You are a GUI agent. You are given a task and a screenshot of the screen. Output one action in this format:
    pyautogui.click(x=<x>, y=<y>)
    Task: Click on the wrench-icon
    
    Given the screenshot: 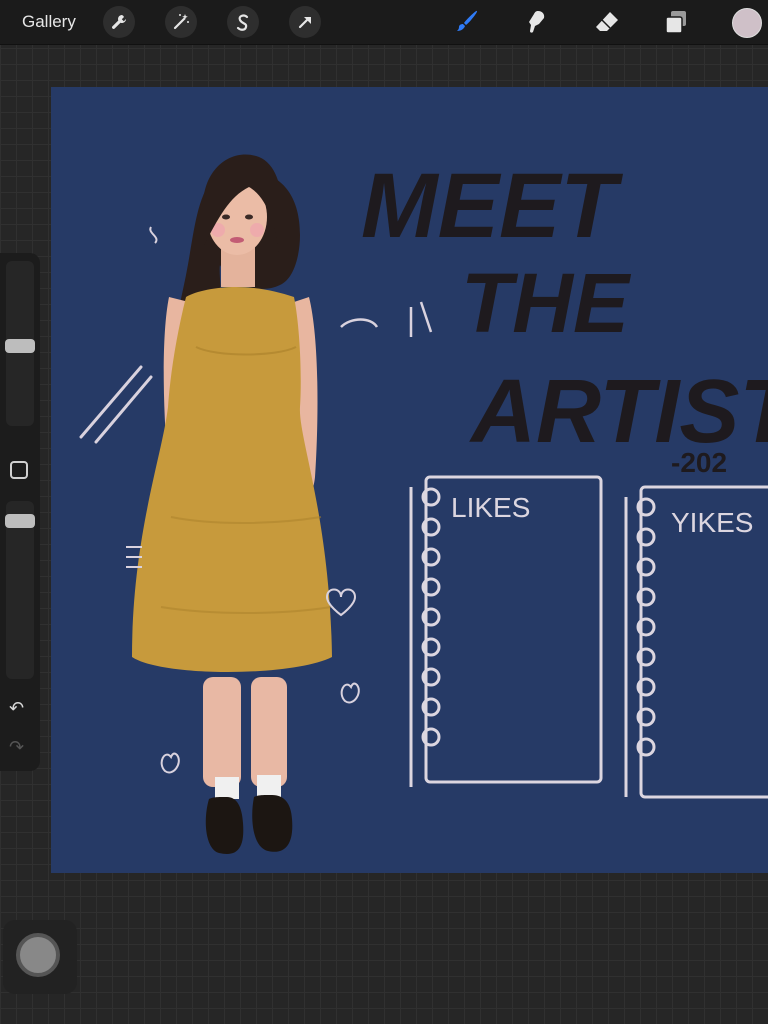 What is the action you would take?
    pyautogui.click(x=119, y=22)
    